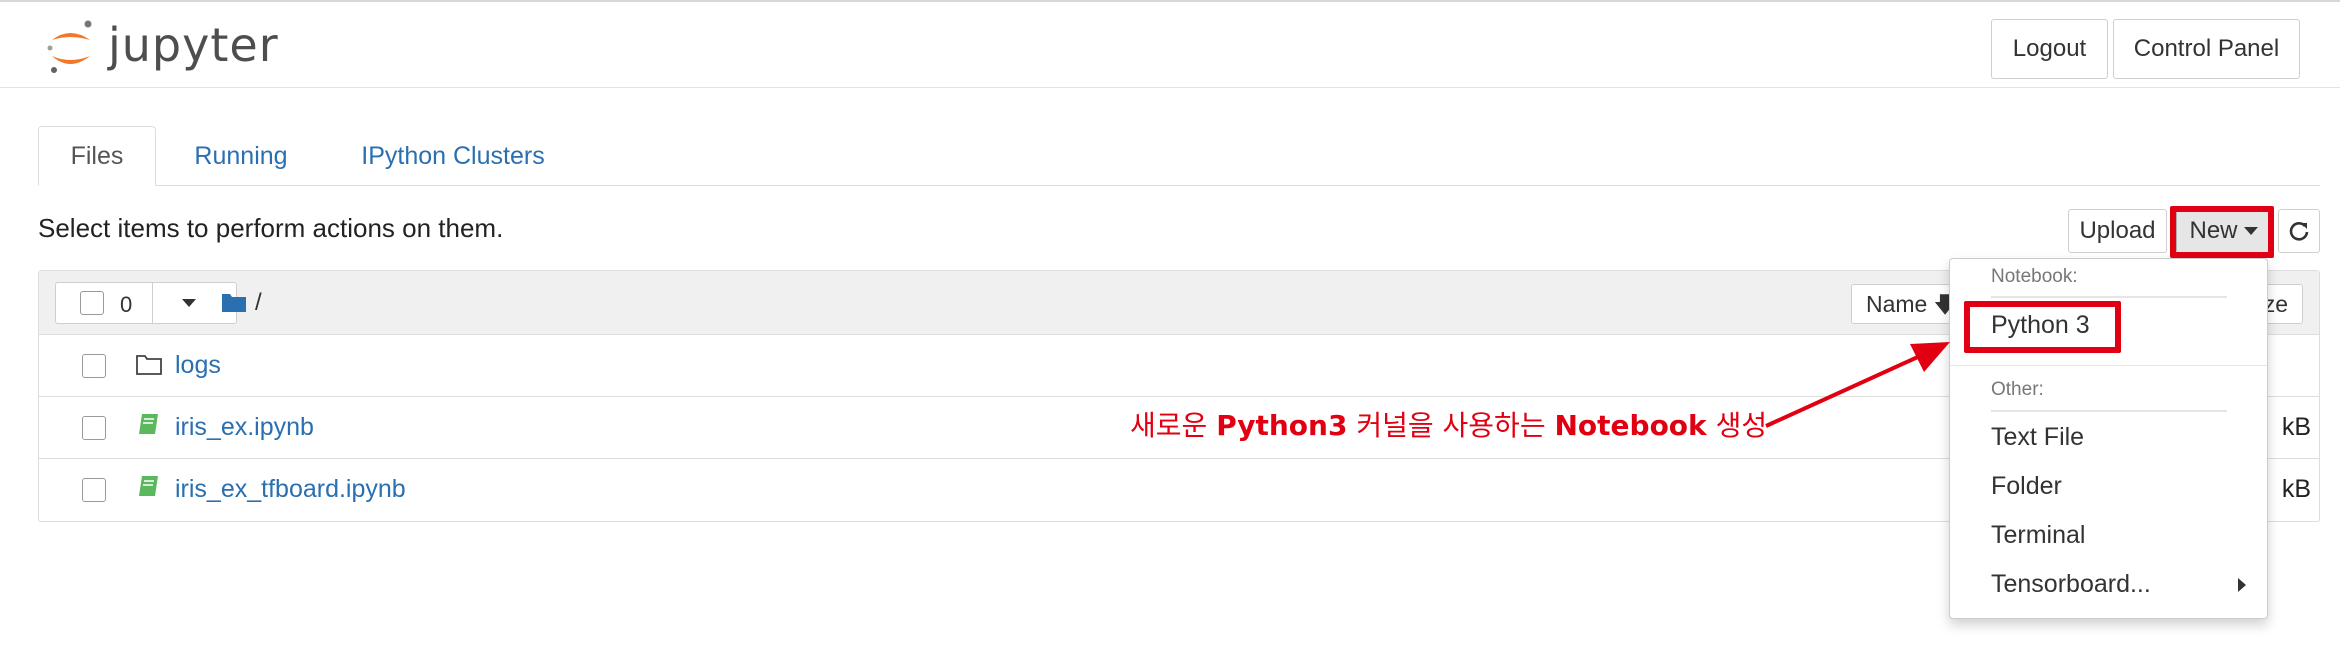 The image size is (2340, 662). I want to click on jupyter-logo: jupyter, so click(164, 47).